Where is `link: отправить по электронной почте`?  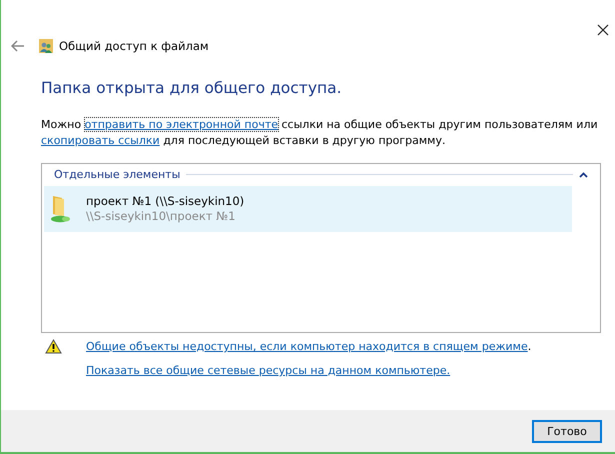 link: отправить по электронной почте is located at coordinates (181, 124).